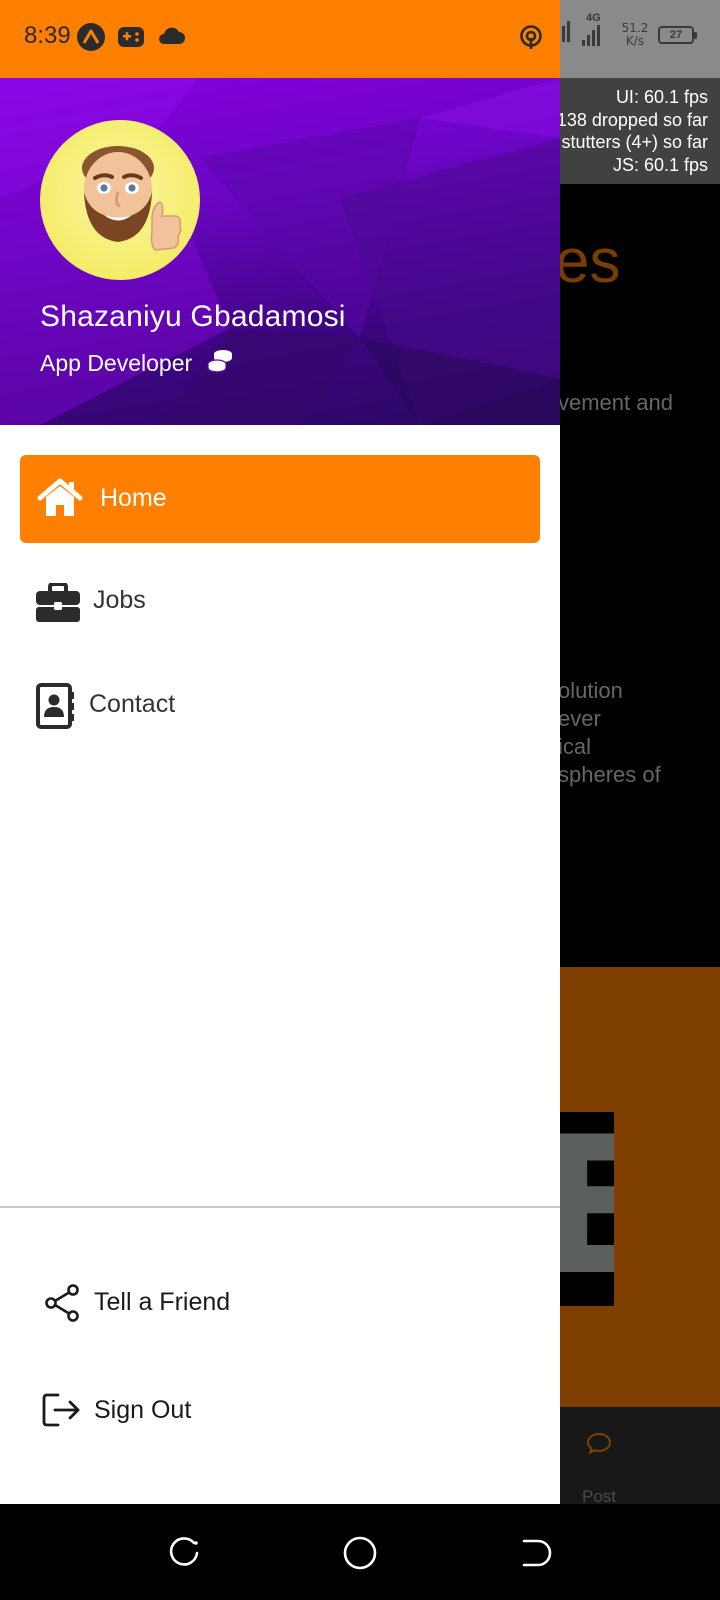 The width and height of the screenshot is (720, 1600). Describe the element at coordinates (133, 498) in the screenshot. I see `menu-label-home: Home` at that location.